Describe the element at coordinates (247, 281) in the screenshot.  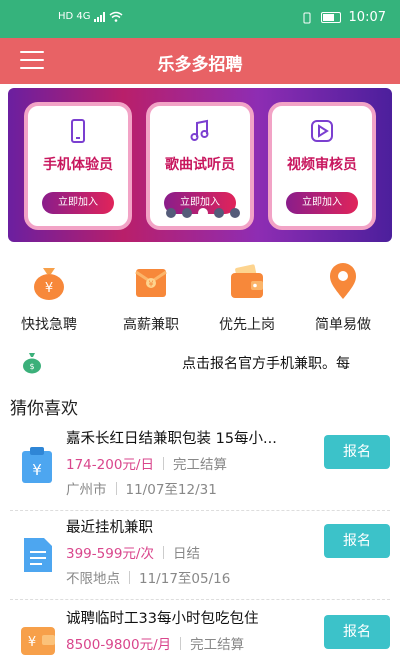
I see `wallet-icon` at that location.